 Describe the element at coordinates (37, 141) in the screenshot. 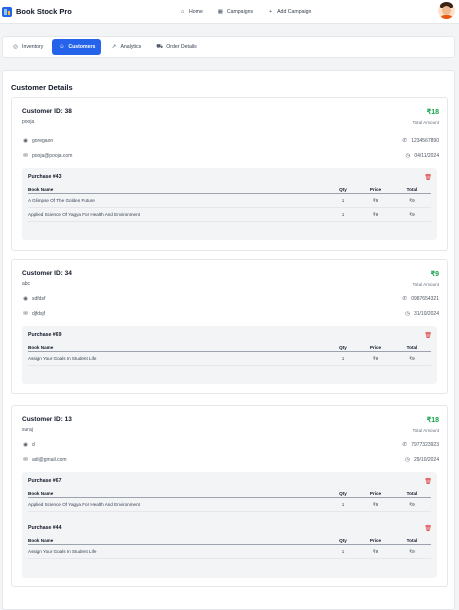

I see `customer-location: ◉ goregaon` at that location.